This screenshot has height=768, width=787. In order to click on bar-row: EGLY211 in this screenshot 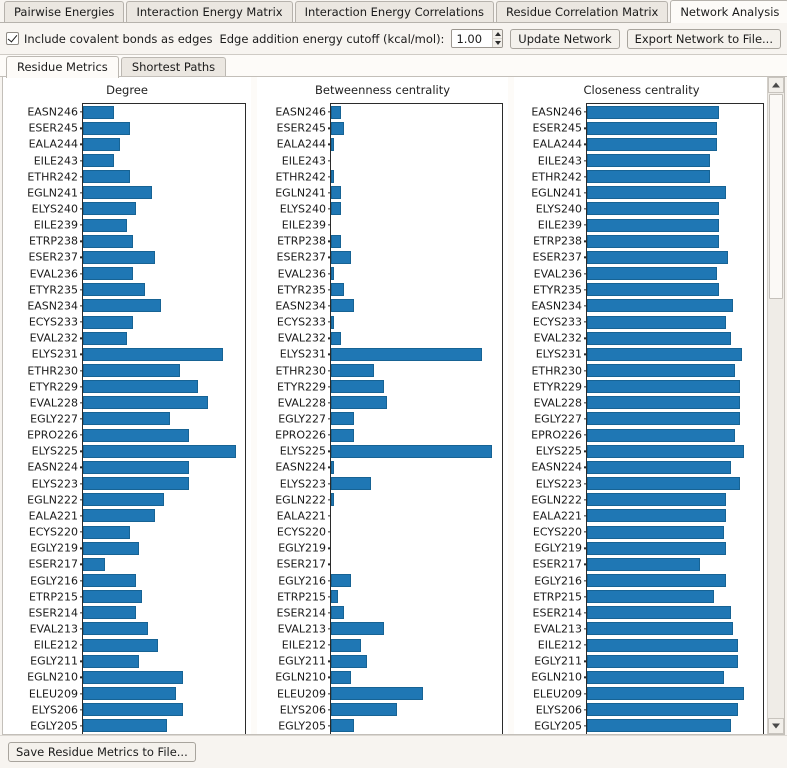, I will do `click(137, 661)`.